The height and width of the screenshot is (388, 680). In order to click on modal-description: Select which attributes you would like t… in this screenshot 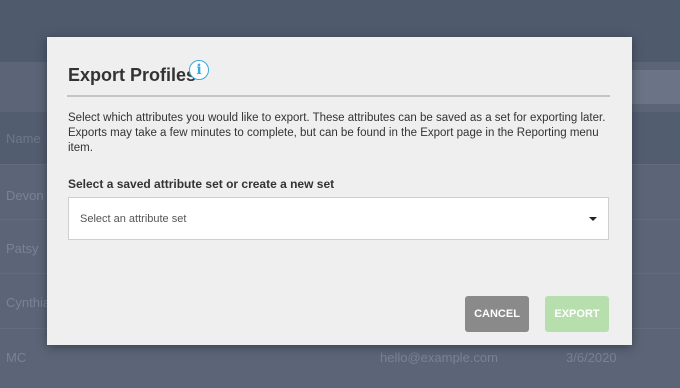, I will do `click(337, 133)`.